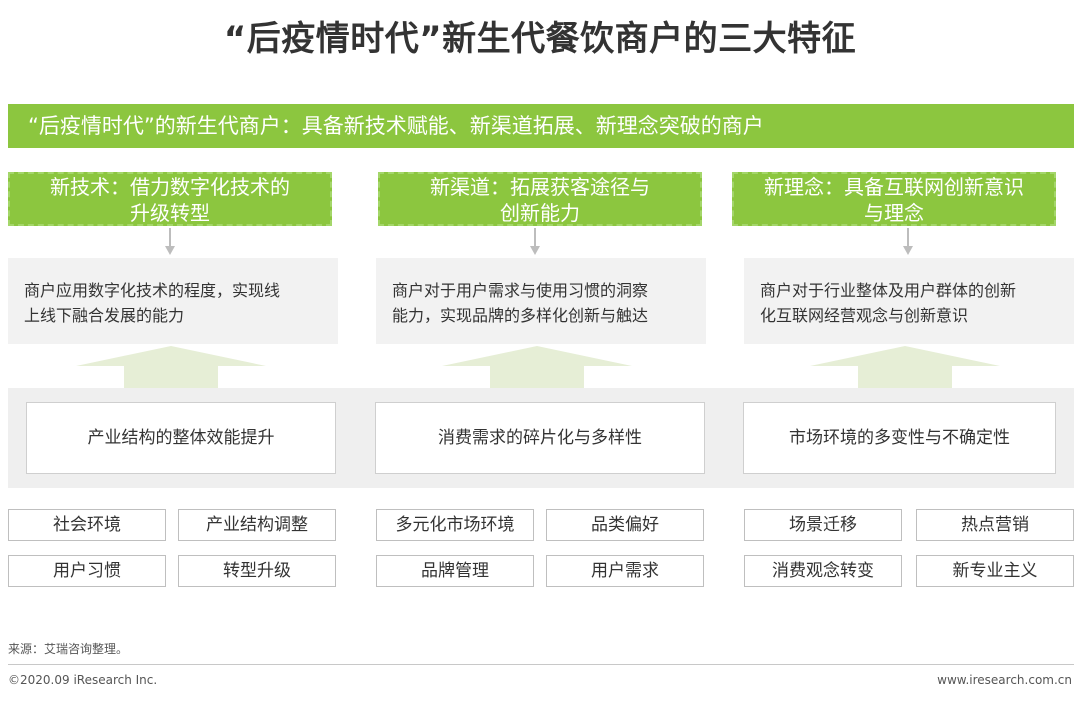  I want to click on page-title: “后疫情时代”新生代餐饮商户的三大特征, so click(540, 39).